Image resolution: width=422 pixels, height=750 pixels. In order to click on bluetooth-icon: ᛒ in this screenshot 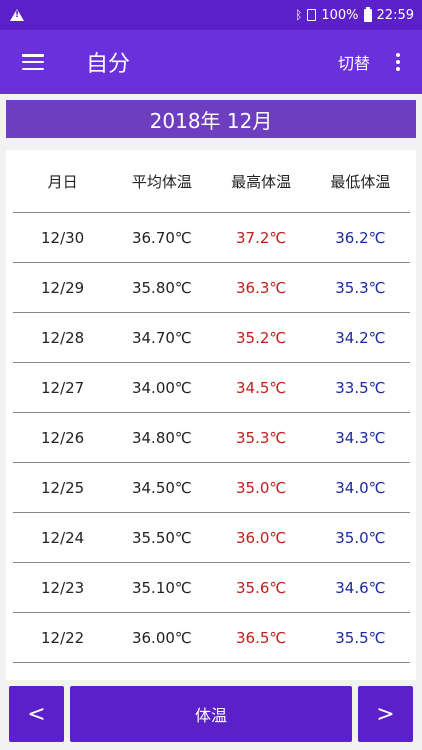, I will do `click(299, 15)`.